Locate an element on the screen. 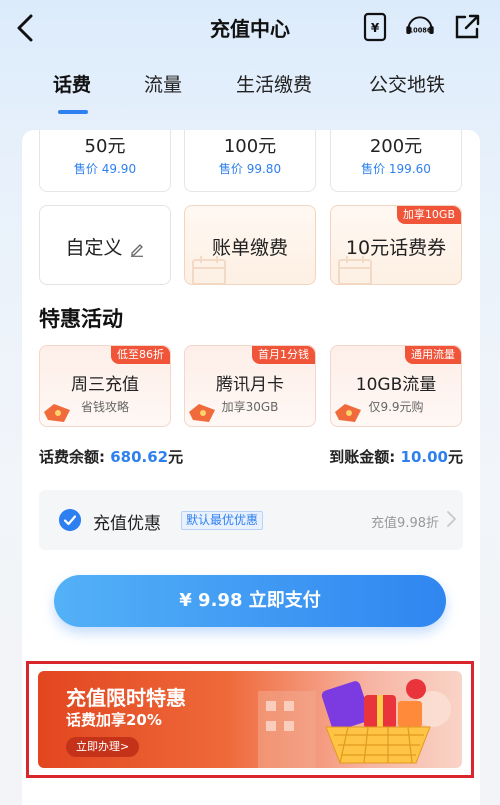 This screenshot has height=805, width=500. banner-subtitle: 话费加享20% is located at coordinates (114, 720).